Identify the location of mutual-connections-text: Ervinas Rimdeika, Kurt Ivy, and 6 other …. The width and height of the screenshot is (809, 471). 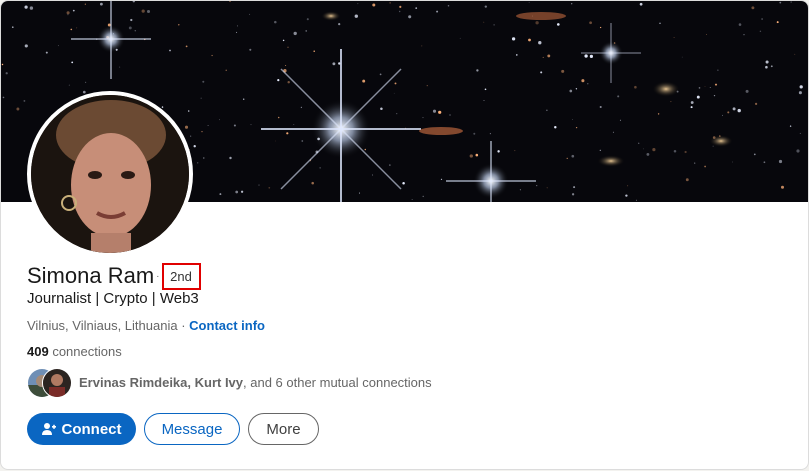
(255, 382).